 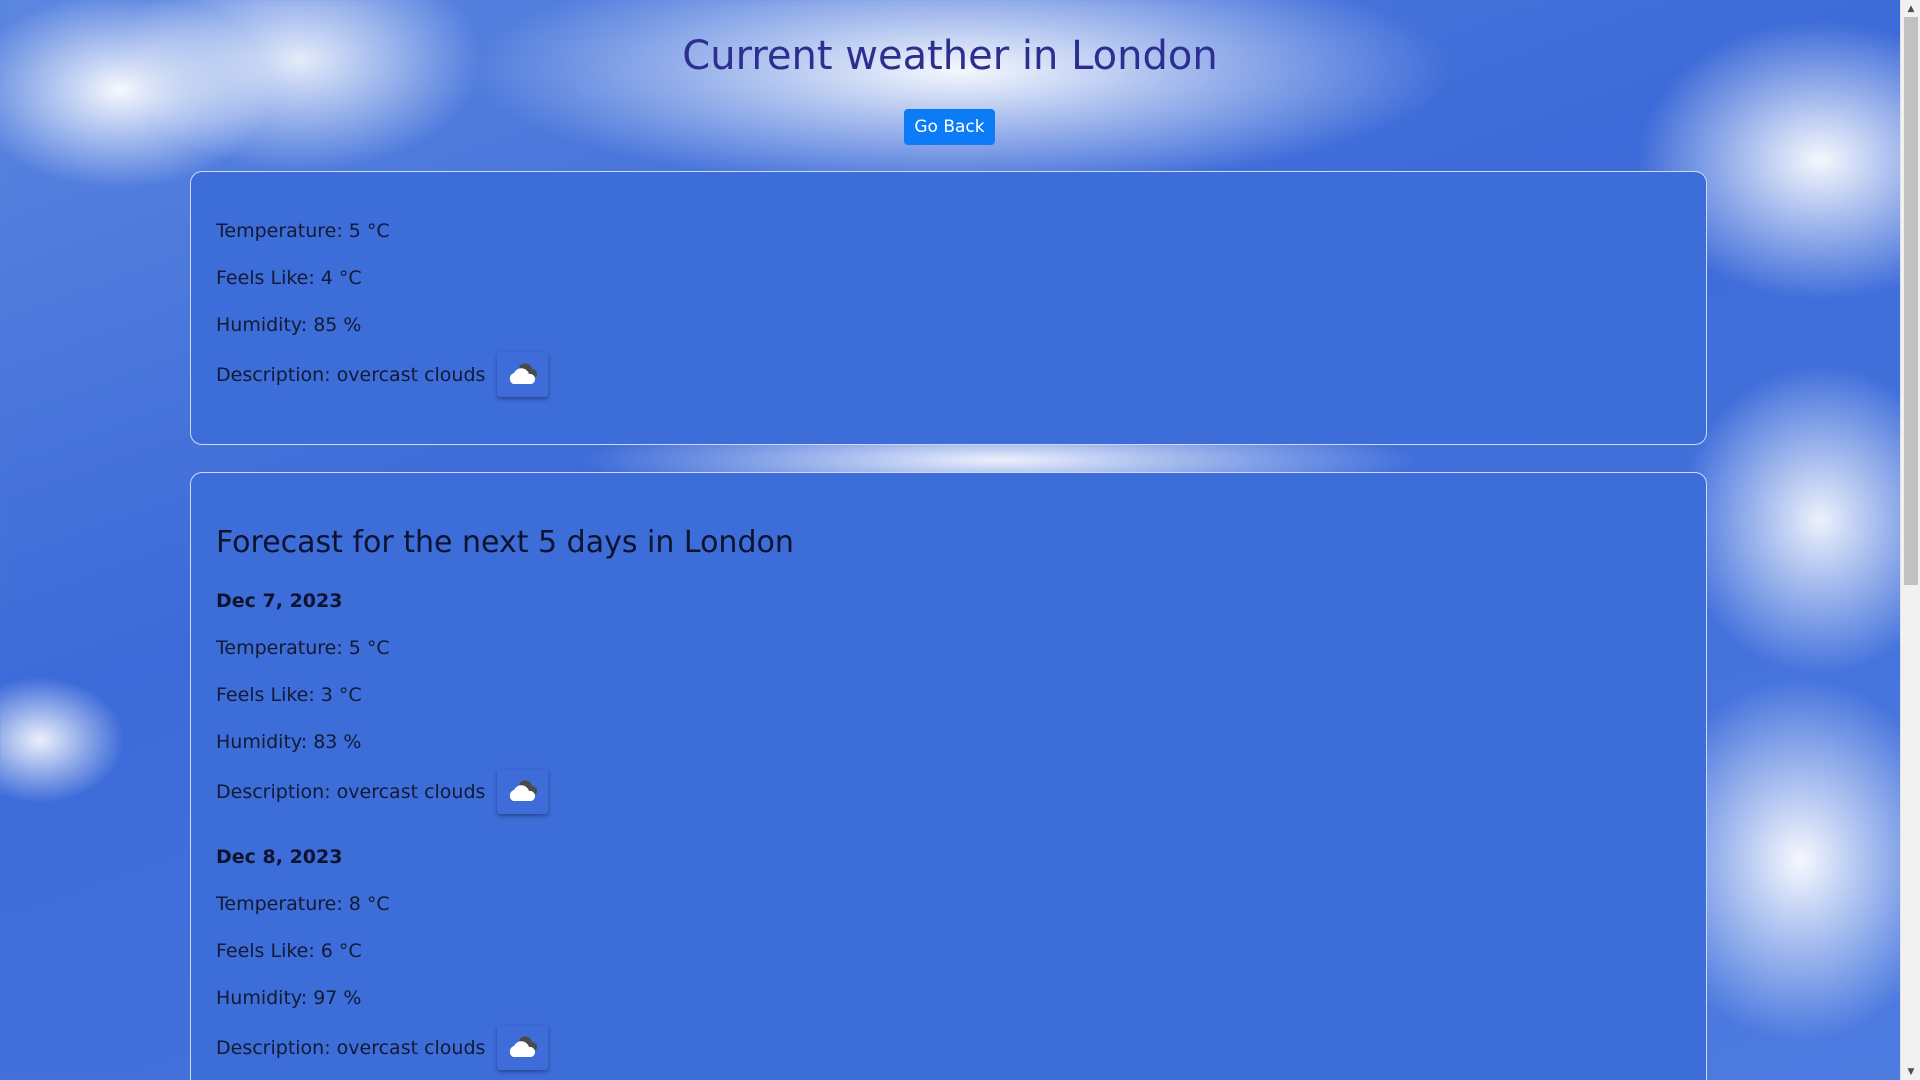 What do you see at coordinates (289, 695) in the screenshot?
I see `forecast-feels-like: Feels Like: 3 °C` at bounding box center [289, 695].